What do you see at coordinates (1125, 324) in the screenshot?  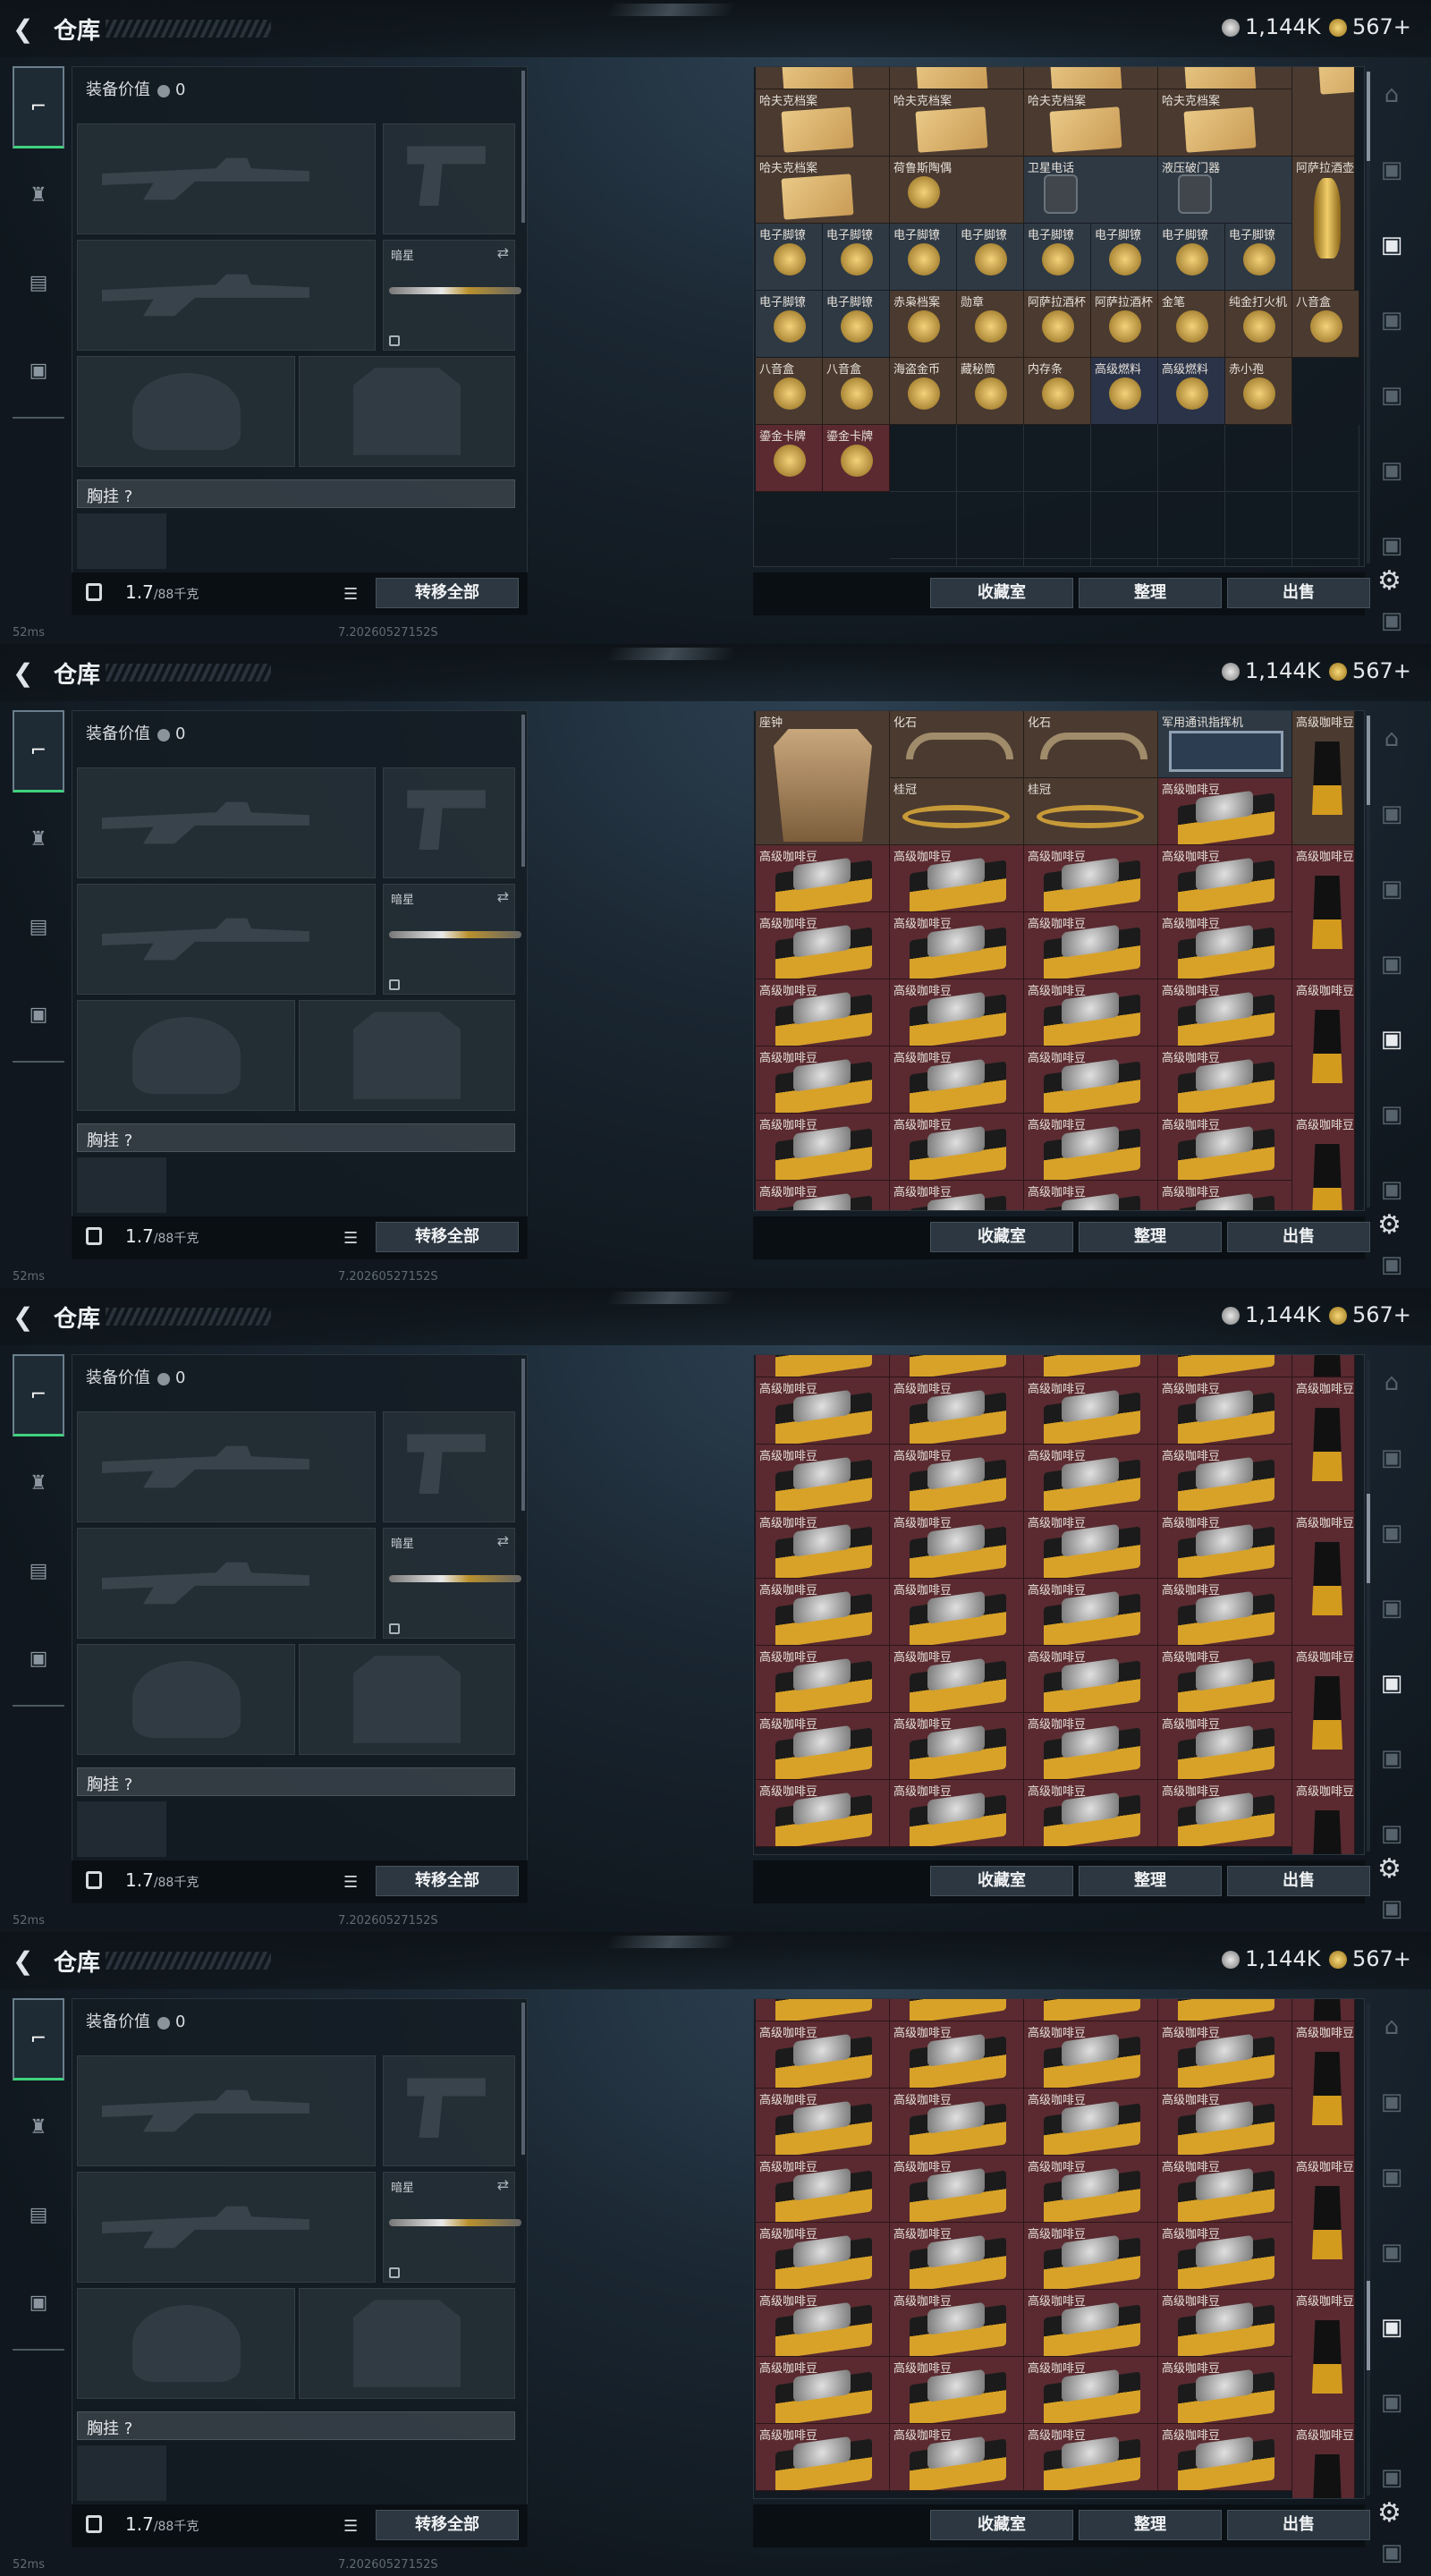 I see `item-cell: 阿萨拉酒杯` at bounding box center [1125, 324].